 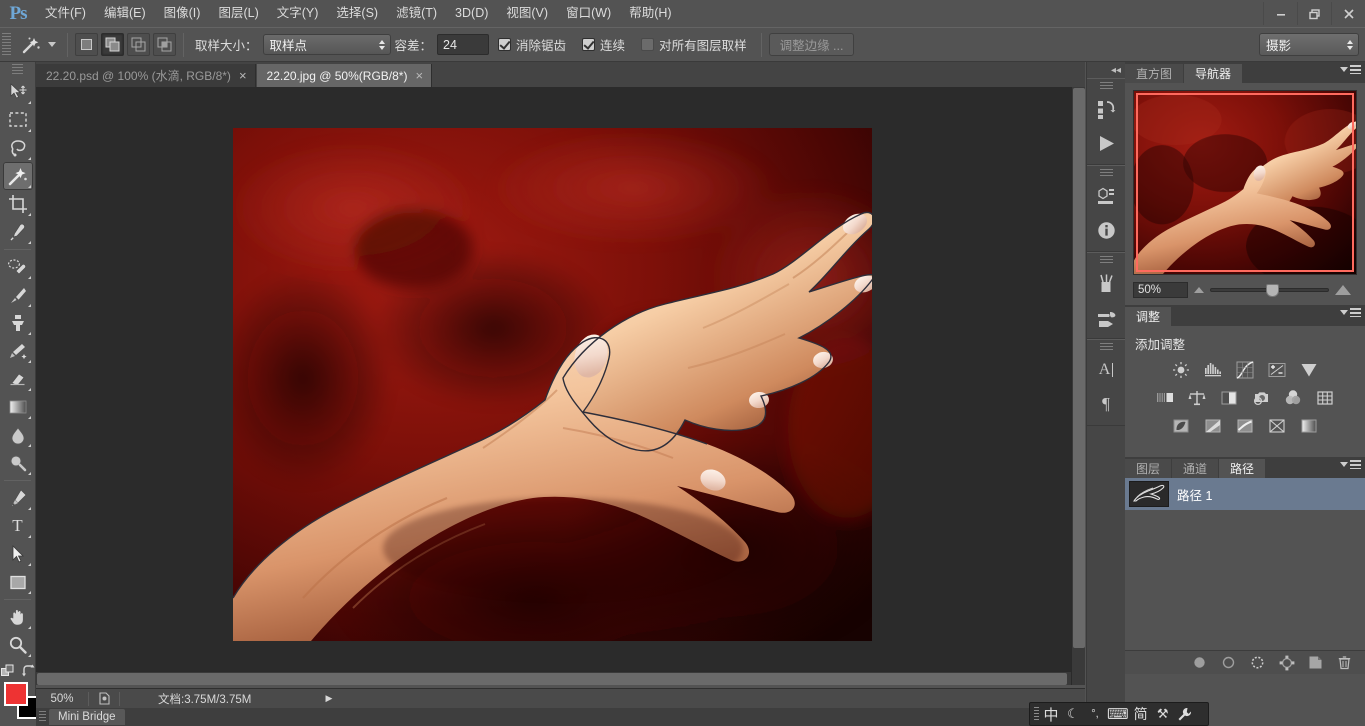 What do you see at coordinates (1261, 397) in the screenshot?
I see `photo-filter-icon` at bounding box center [1261, 397].